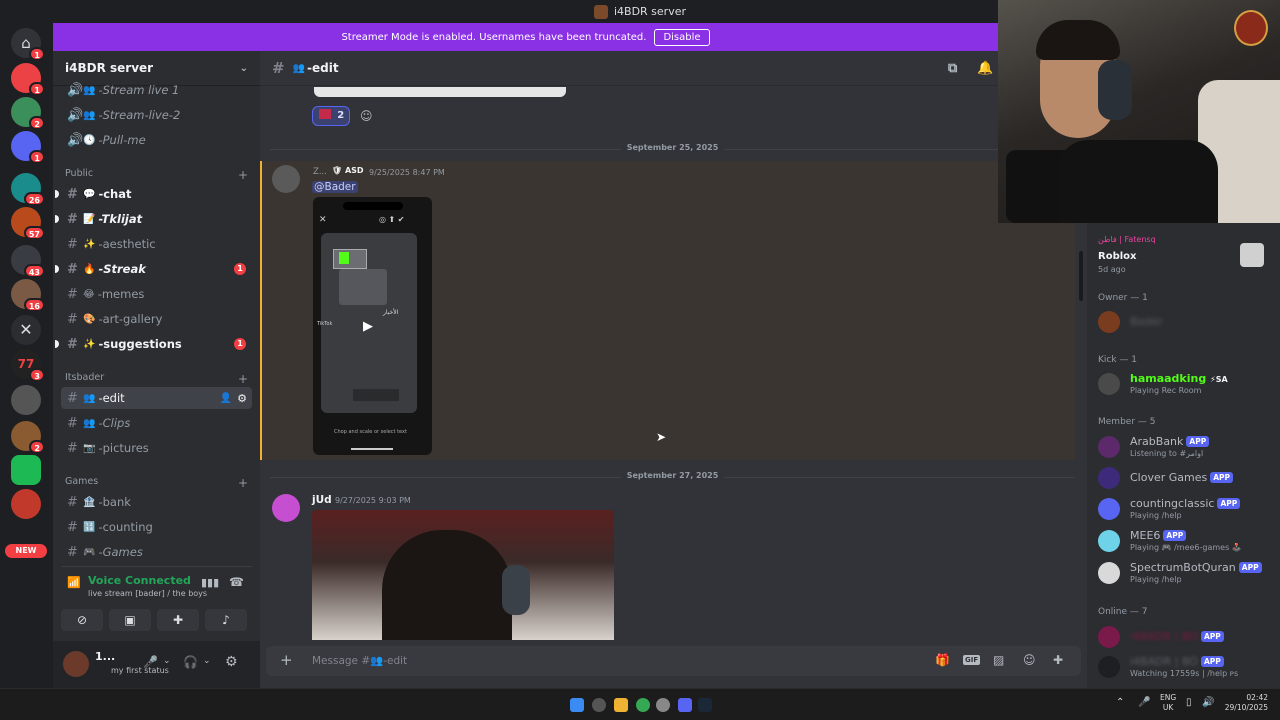 The height and width of the screenshot is (720, 1280). What do you see at coordinates (28, 261) in the screenshot?
I see `server-icon-6: 43` at bounding box center [28, 261].